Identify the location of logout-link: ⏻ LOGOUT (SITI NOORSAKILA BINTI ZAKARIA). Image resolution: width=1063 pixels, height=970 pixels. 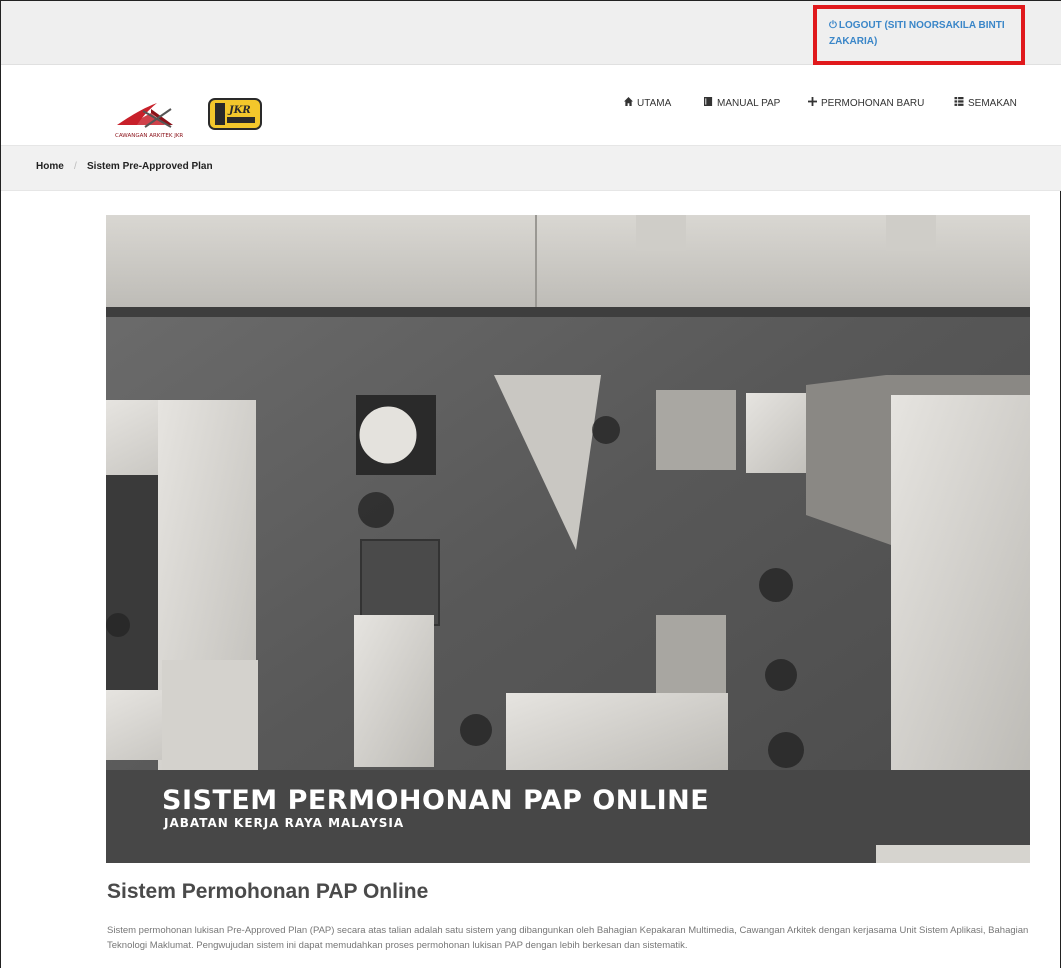
(921, 34).